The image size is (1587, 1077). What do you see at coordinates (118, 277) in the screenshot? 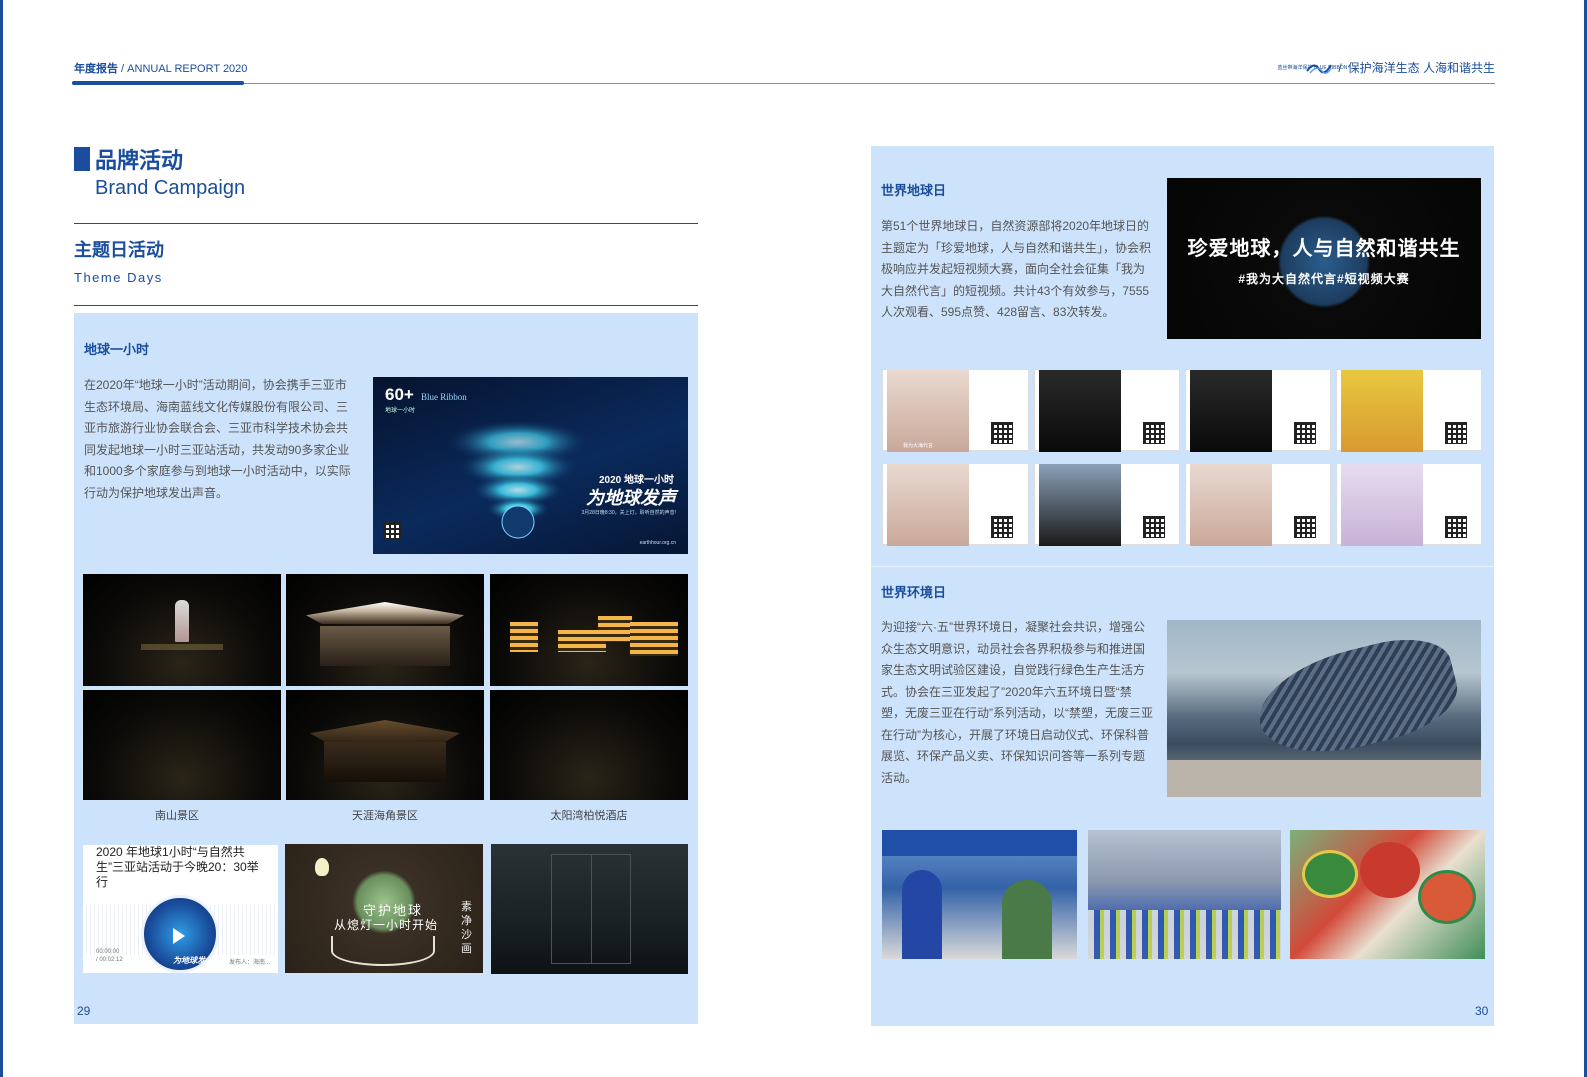
I see `subsection-title-en: Theme Days` at bounding box center [118, 277].